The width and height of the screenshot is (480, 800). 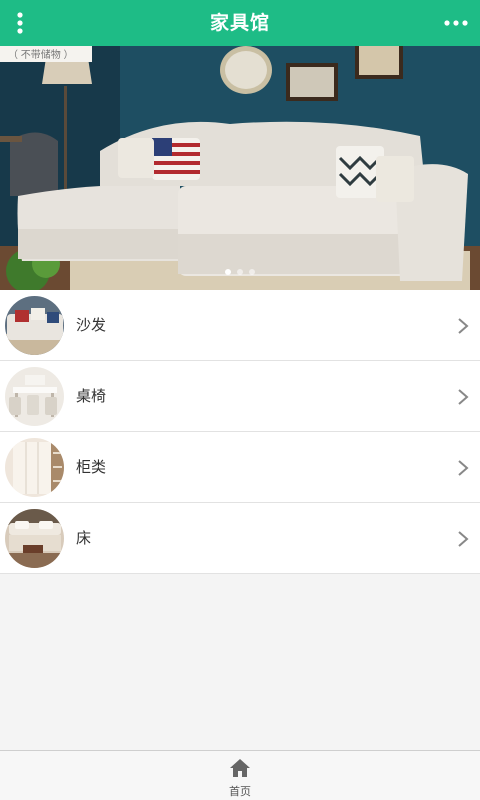 I want to click on bottom-nav: 首页, so click(x=240, y=775).